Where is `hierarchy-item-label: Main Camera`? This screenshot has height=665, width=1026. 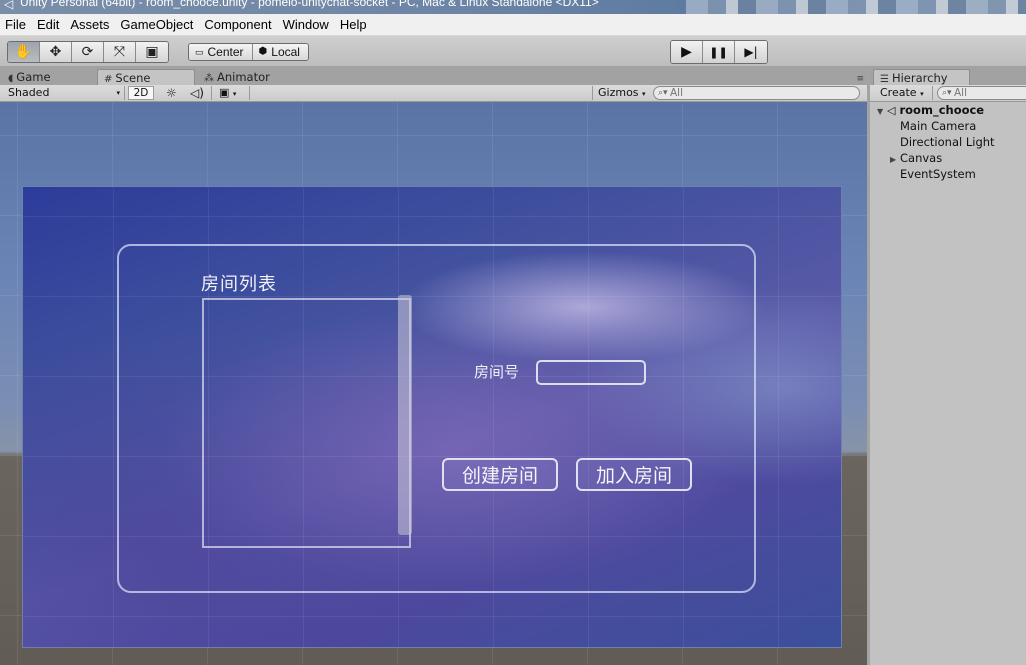 hierarchy-item-label: Main Camera is located at coordinates (938, 126).